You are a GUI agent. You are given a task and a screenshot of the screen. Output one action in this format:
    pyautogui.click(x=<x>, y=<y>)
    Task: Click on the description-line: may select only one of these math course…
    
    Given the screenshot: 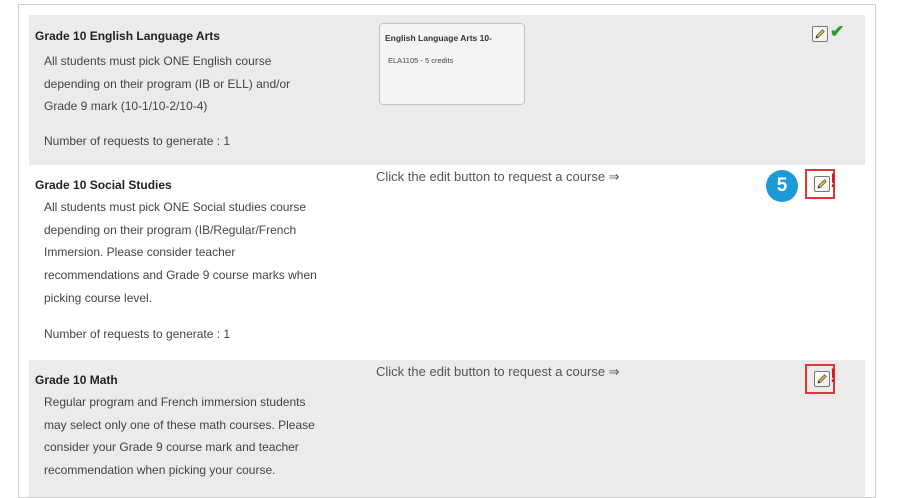 What is the action you would take?
    pyautogui.click(x=179, y=424)
    